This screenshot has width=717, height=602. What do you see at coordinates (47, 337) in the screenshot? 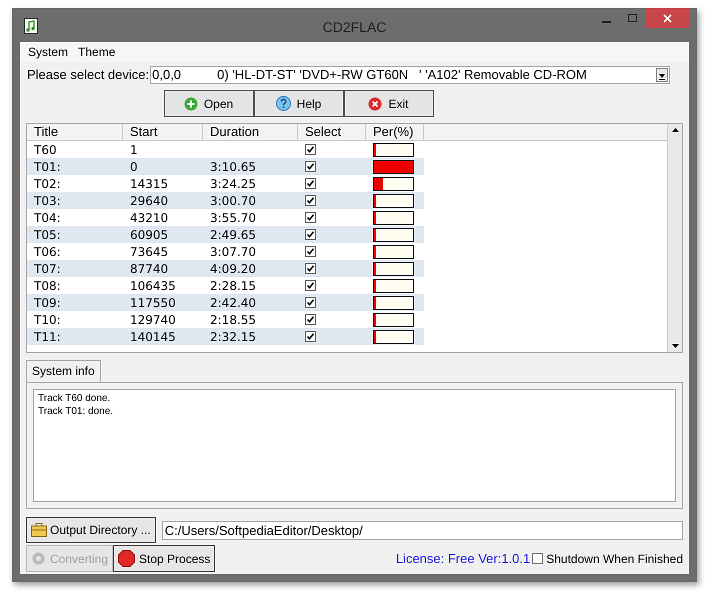
I see `table-cell: T11:` at bounding box center [47, 337].